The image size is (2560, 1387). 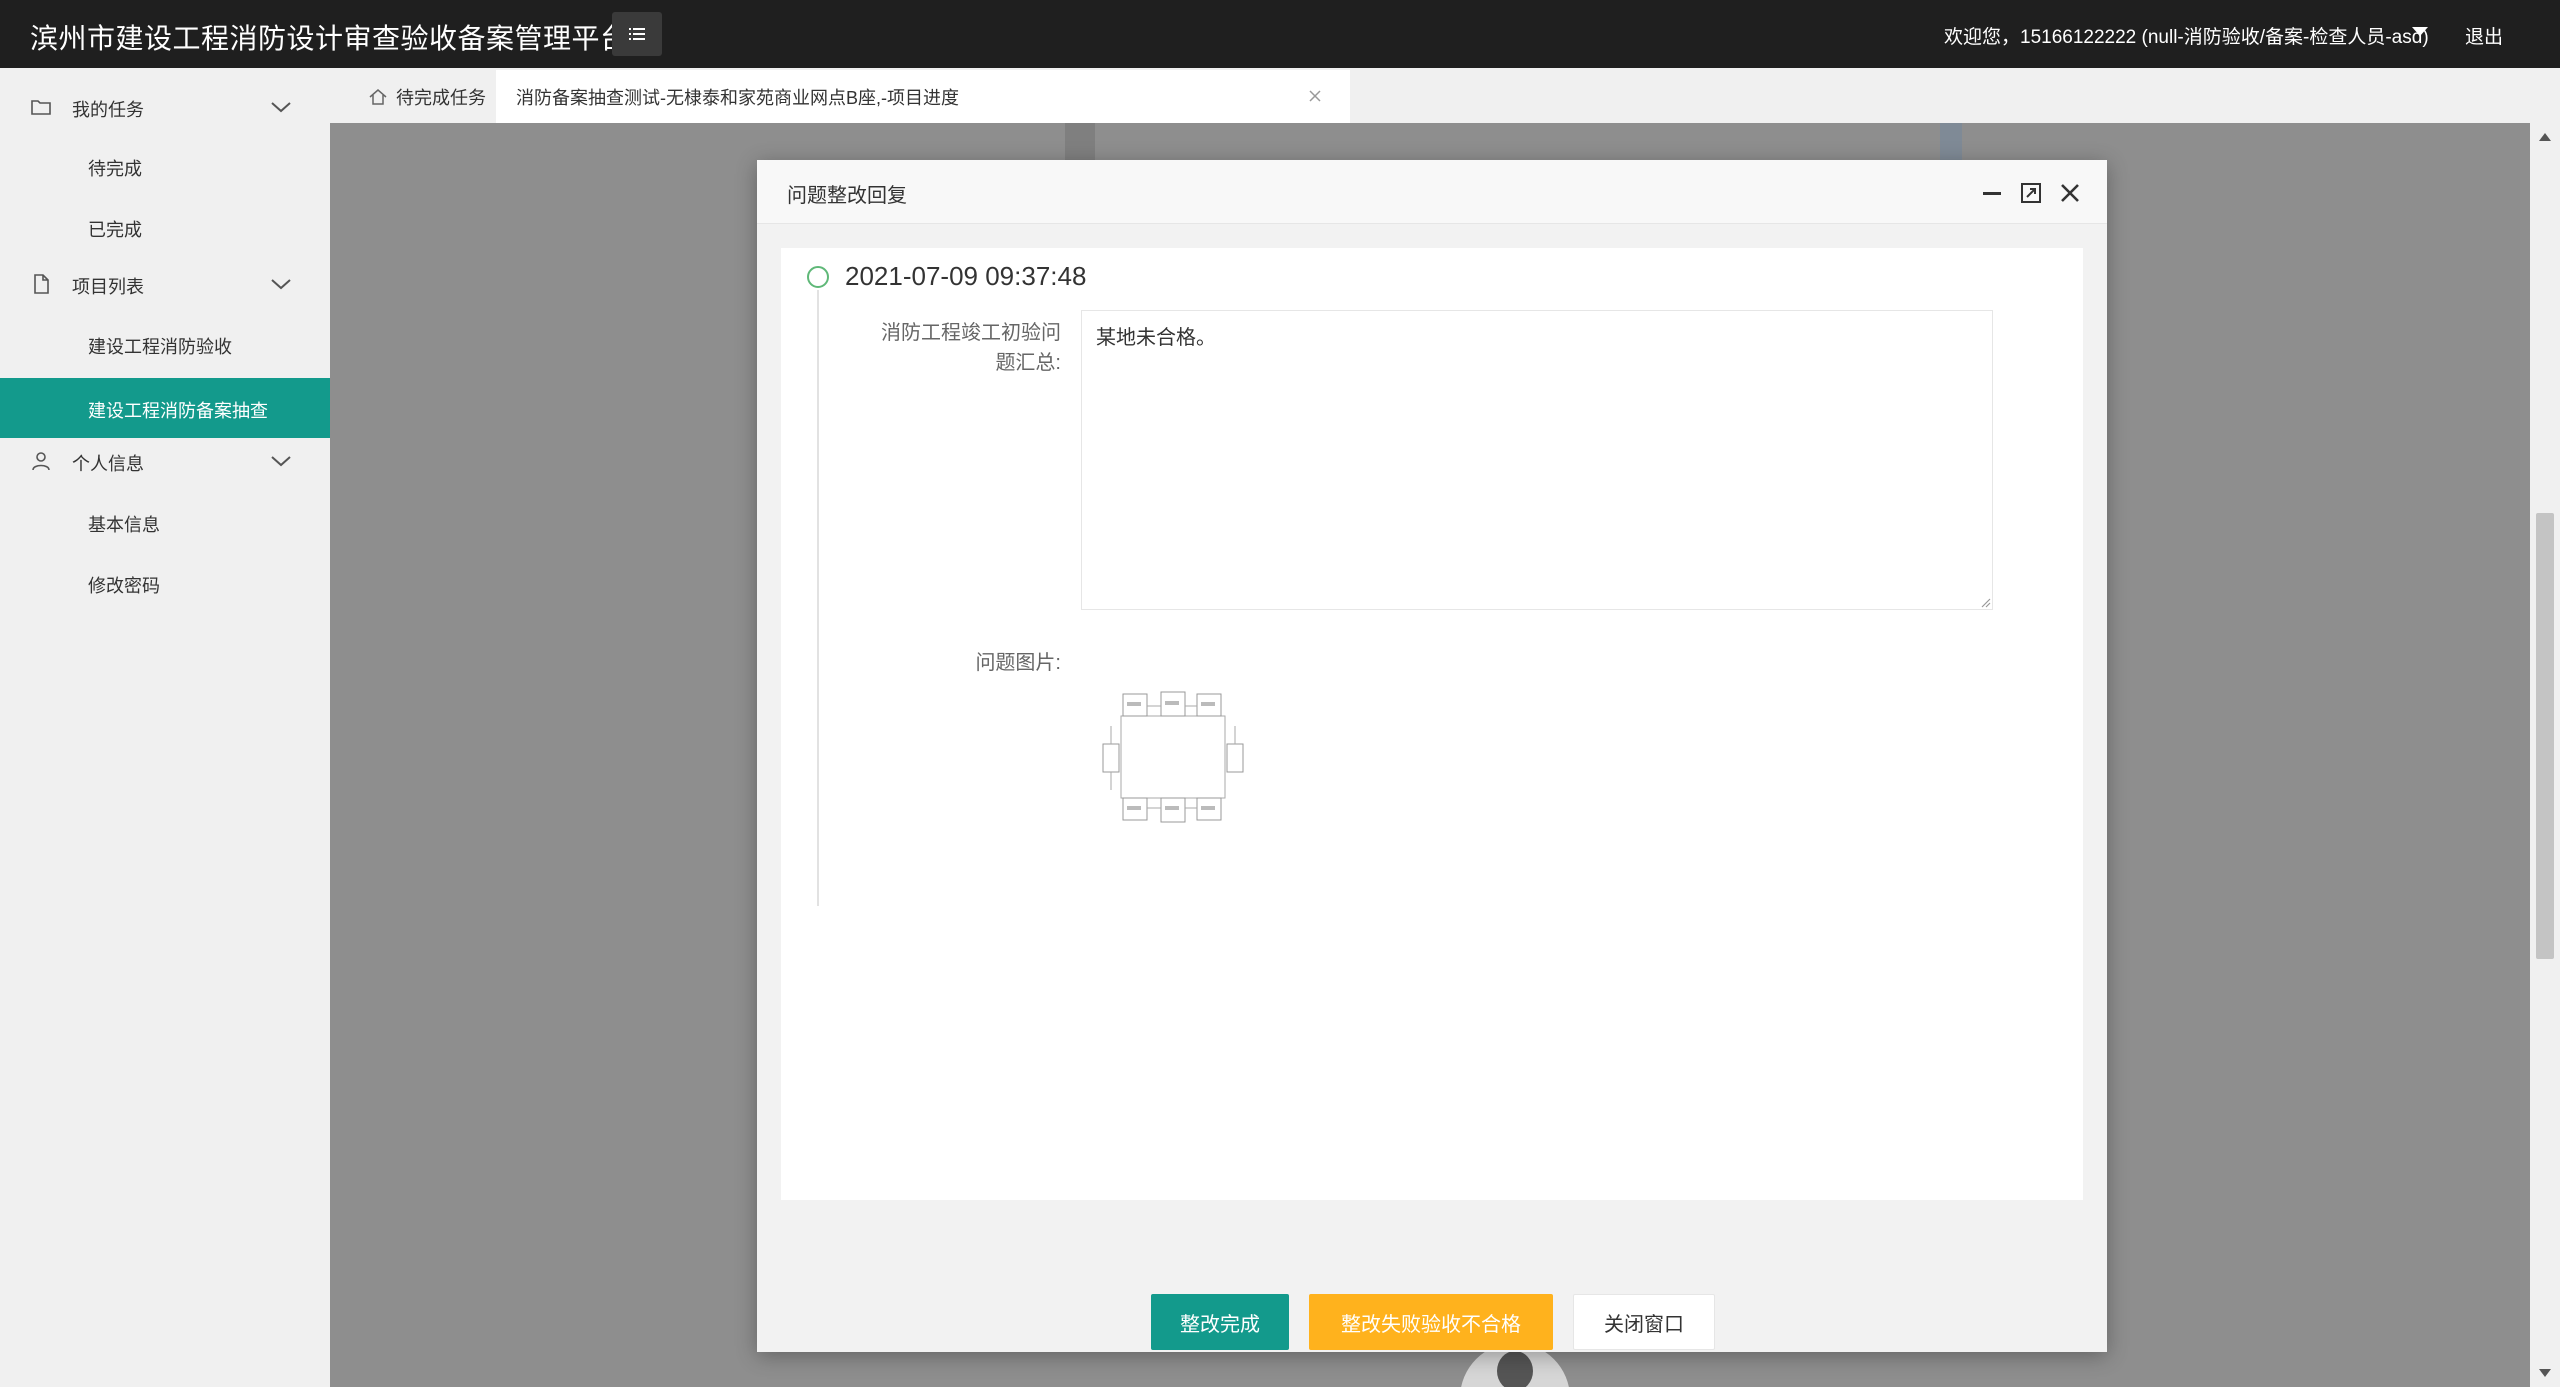 I want to click on tab-label: 待完成任务, so click(x=441, y=97).